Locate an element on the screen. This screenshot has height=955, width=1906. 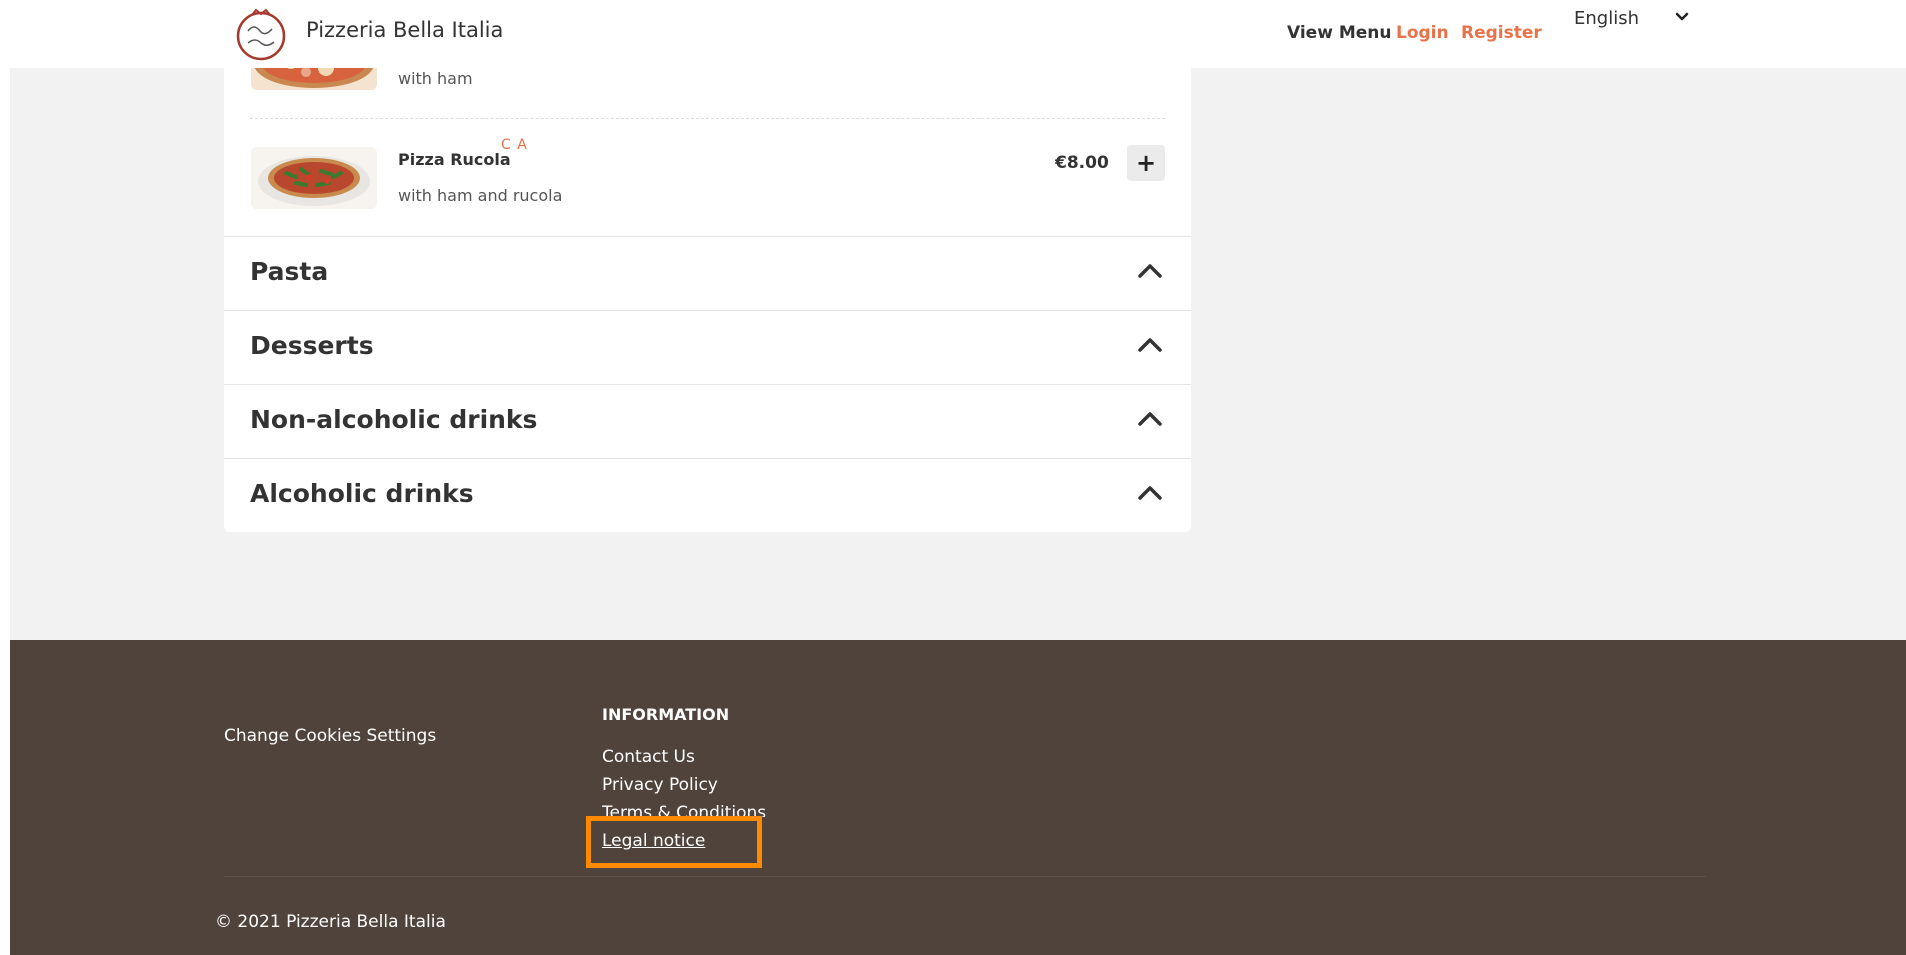
brand-logo is located at coordinates (261, 34).